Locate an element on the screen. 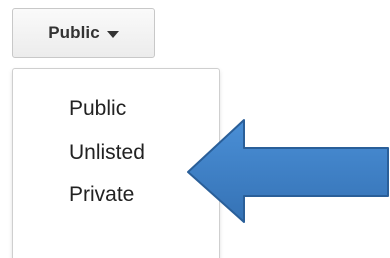 Image resolution: width=390 pixels, height=258 pixels. menu-item-unlisted: Unlisted is located at coordinates (107, 153).